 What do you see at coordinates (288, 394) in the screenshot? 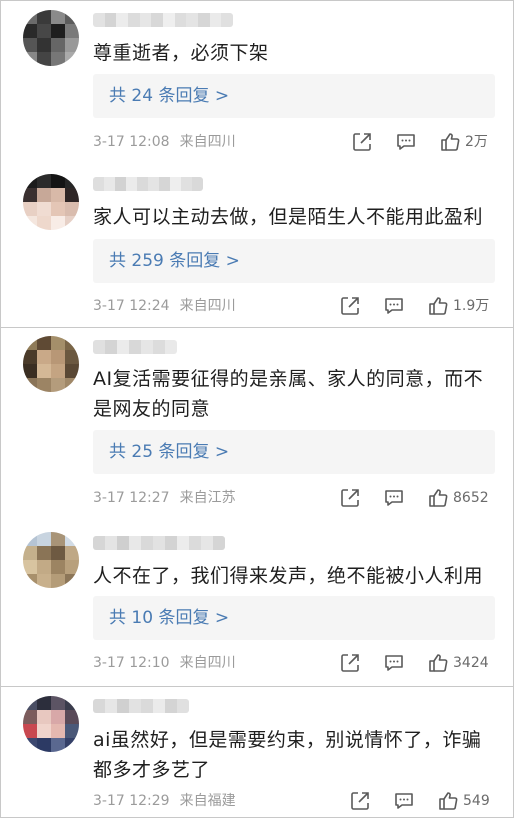
I see `comment-text: AI复活需要征得的是亲属、家人的同意，而不是网友的同意` at bounding box center [288, 394].